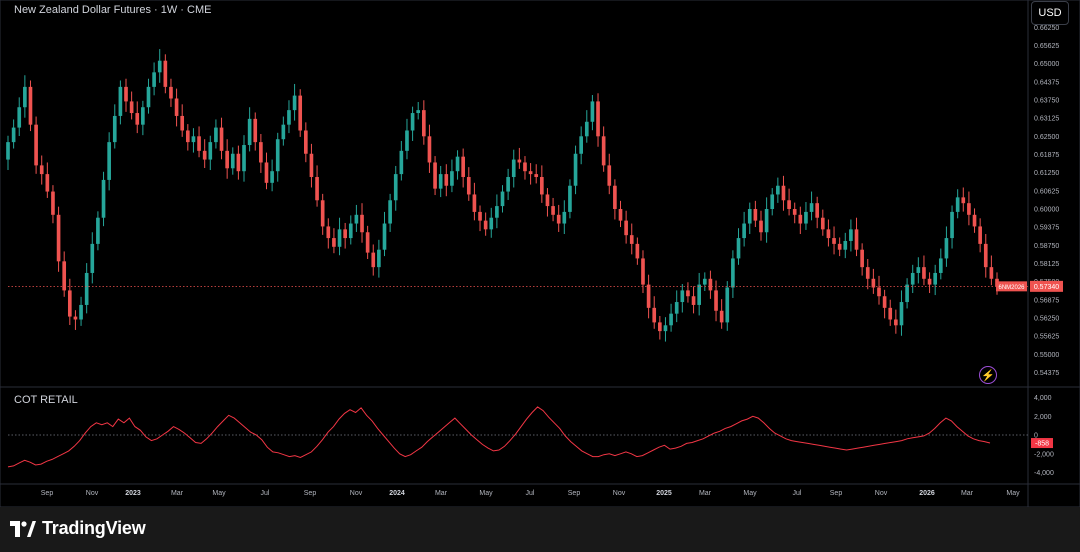  What do you see at coordinates (1046, 246) in the screenshot?
I see `price-axis-tick-label-12: 0.58750` at bounding box center [1046, 246].